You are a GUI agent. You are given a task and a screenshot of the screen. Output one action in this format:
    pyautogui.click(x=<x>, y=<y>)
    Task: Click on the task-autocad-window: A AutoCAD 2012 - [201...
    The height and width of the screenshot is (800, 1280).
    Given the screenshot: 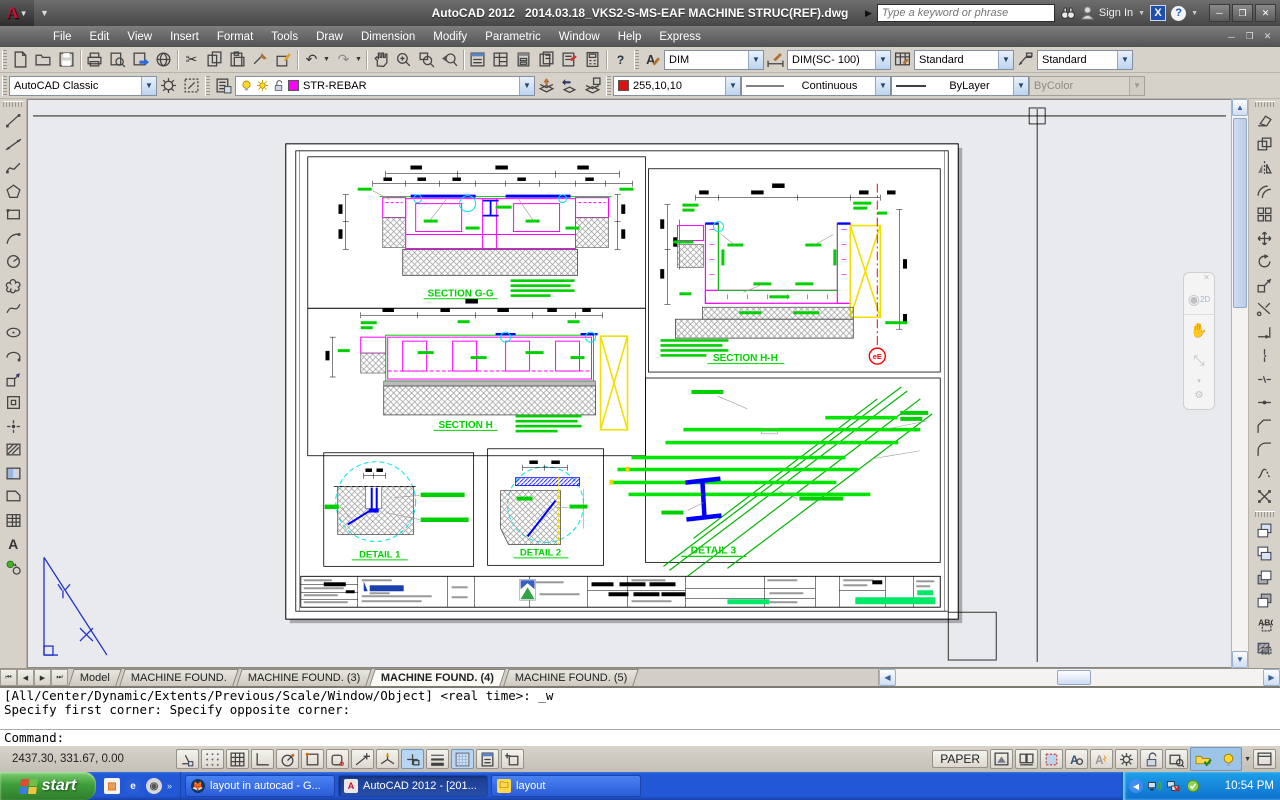 What is the action you would take?
    pyautogui.click(x=413, y=786)
    